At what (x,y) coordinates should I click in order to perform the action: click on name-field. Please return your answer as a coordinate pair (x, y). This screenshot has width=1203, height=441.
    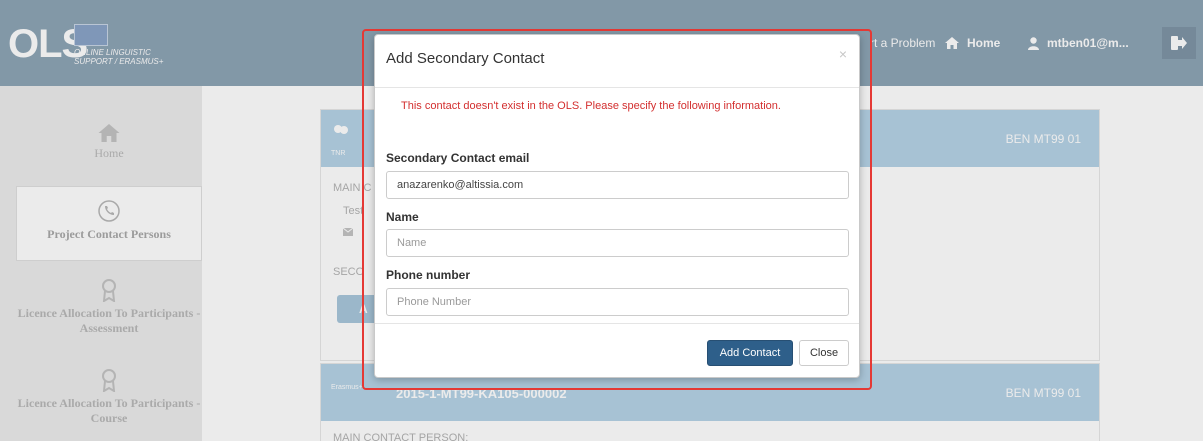
    Looking at the image, I should click on (617, 243).